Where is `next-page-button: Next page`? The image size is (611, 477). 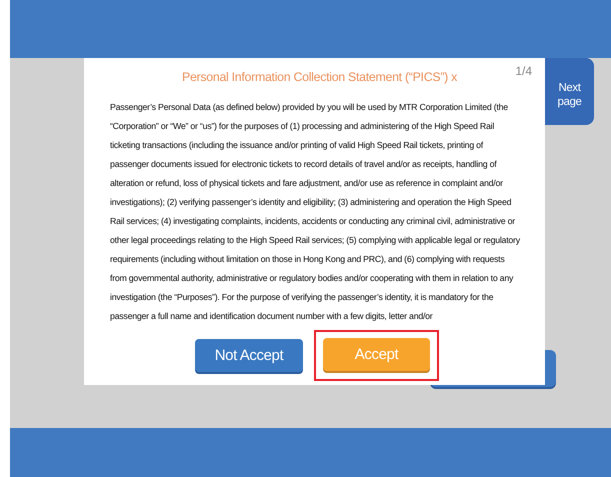 next-page-button: Next page is located at coordinates (569, 91).